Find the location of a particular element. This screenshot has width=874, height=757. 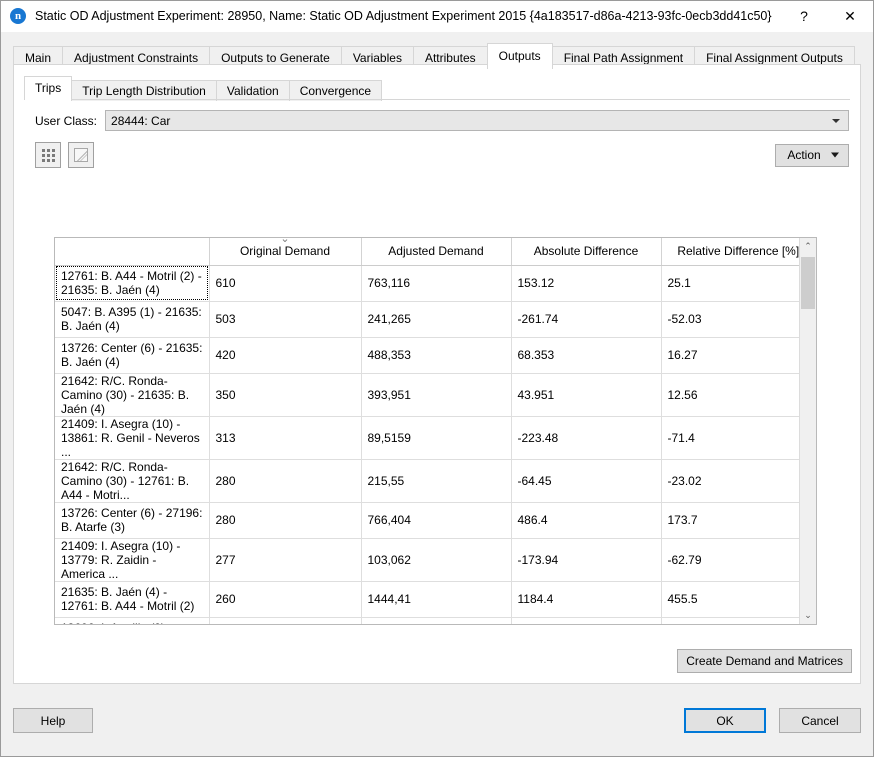

cell-relative-difference: 16.27 is located at coordinates (730, 355).